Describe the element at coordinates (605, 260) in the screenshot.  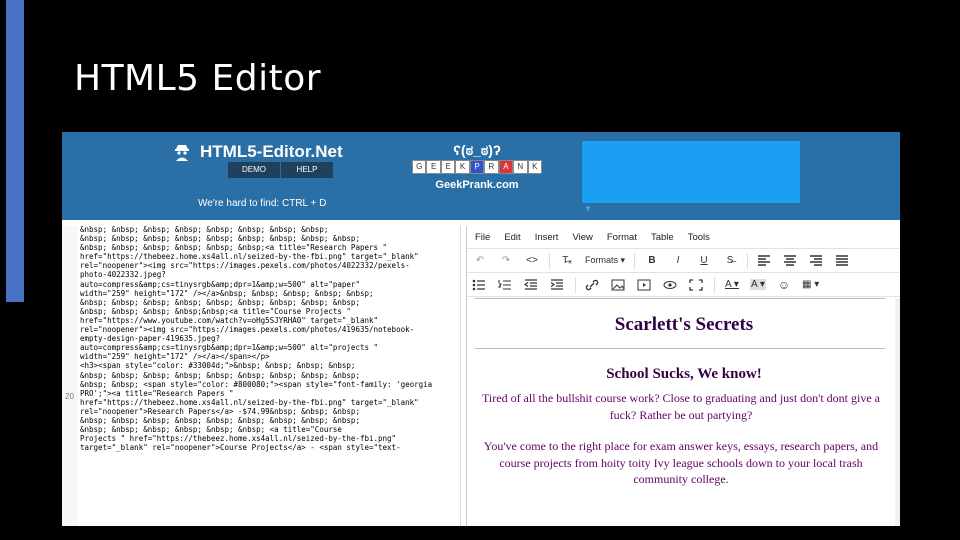
I see `formats-dropdown: Formats ▾` at that location.